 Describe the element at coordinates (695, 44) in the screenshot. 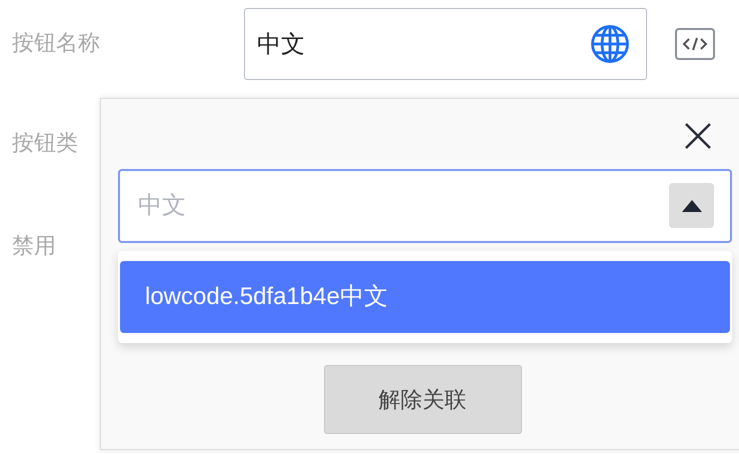

I see `code-icon` at that location.